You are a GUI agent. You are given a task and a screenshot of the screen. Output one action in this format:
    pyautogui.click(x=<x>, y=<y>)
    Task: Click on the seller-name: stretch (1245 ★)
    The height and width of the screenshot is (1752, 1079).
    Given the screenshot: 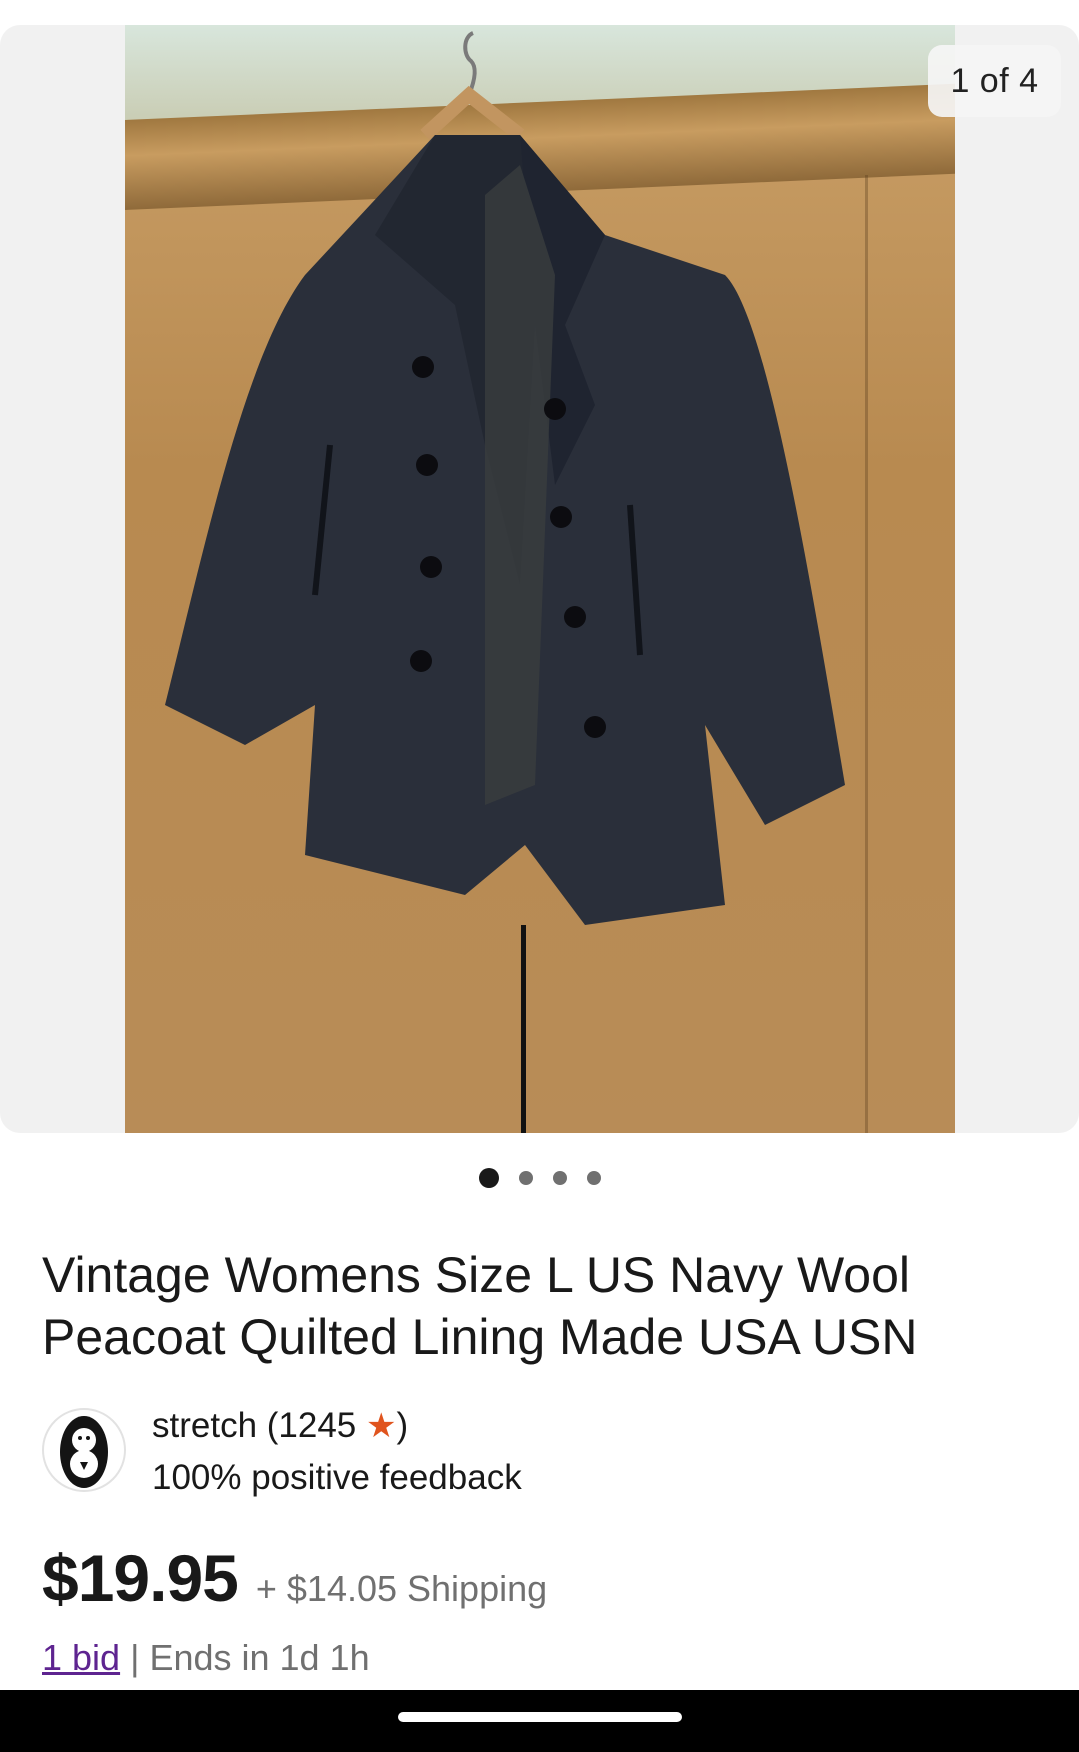 What is the action you would take?
    pyautogui.click(x=280, y=1426)
    